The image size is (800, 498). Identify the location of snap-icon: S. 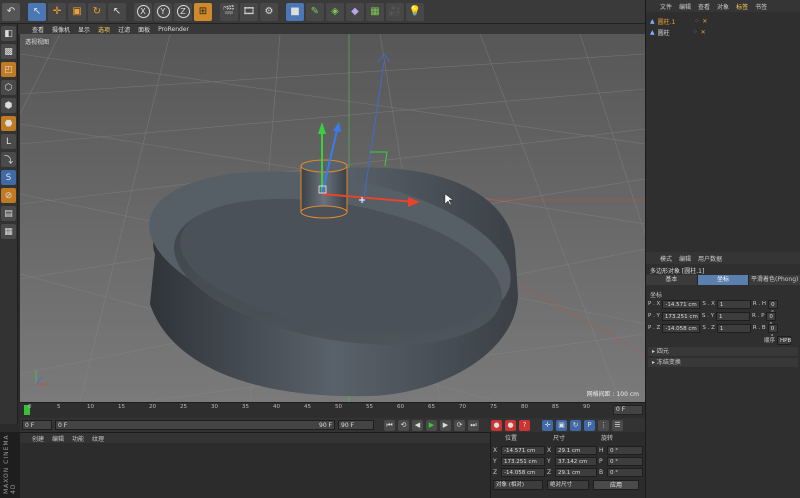
(8, 177).